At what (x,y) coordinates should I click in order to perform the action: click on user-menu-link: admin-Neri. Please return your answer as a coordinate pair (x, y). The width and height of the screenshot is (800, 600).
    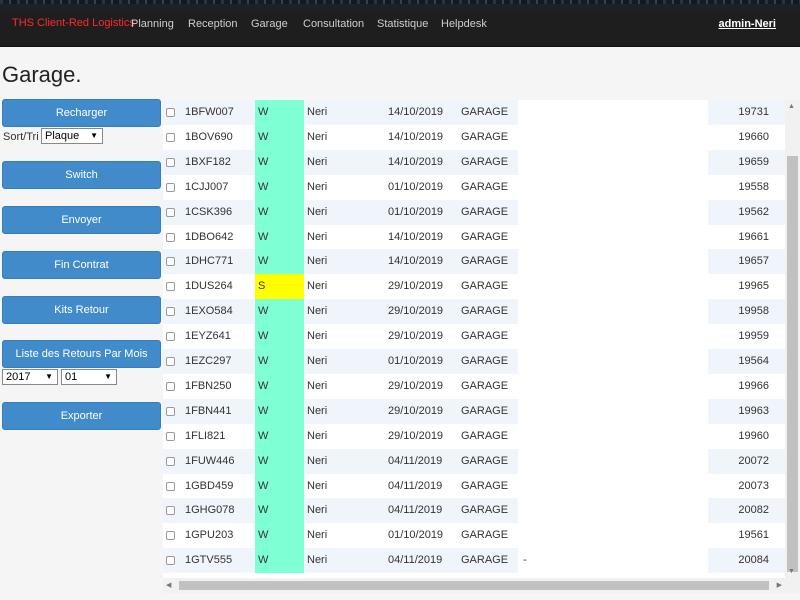
    Looking at the image, I should click on (747, 24).